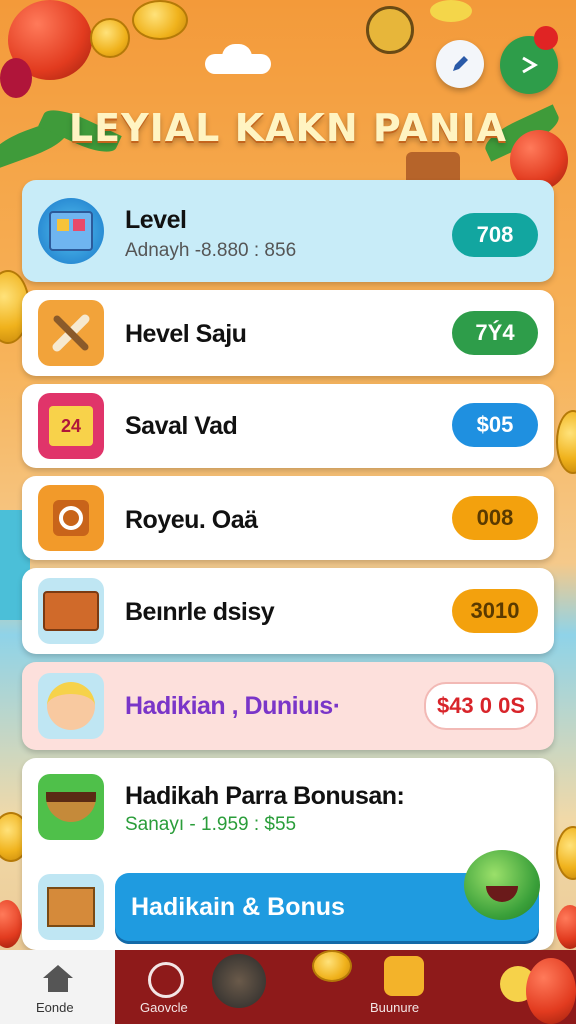  Describe the element at coordinates (495, 235) in the screenshot. I see `value-pill: 708` at that location.